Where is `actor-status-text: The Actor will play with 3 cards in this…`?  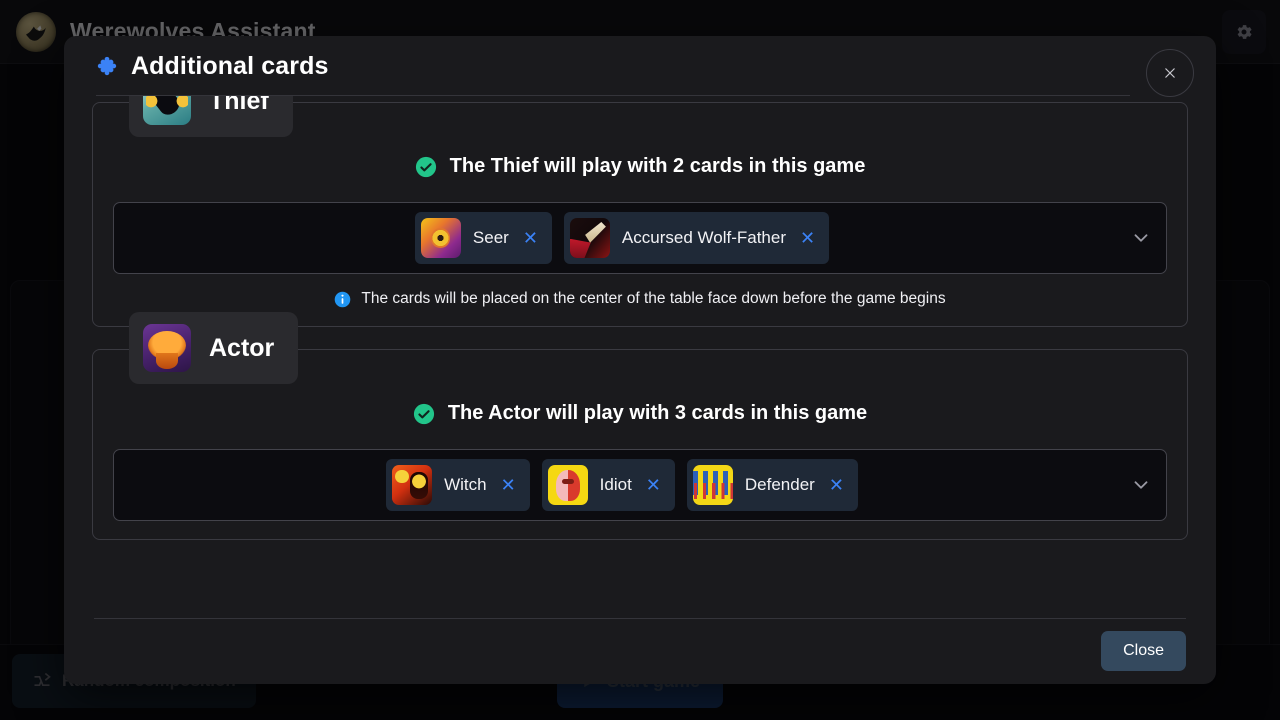
actor-status-text: The Actor will play with 3 cards in this… is located at coordinates (657, 413).